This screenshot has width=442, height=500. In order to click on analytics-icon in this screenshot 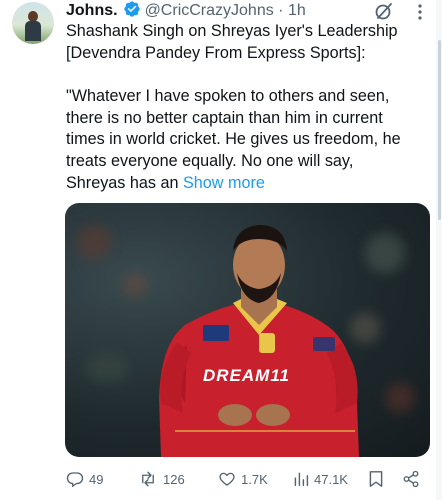, I will do `click(301, 479)`.